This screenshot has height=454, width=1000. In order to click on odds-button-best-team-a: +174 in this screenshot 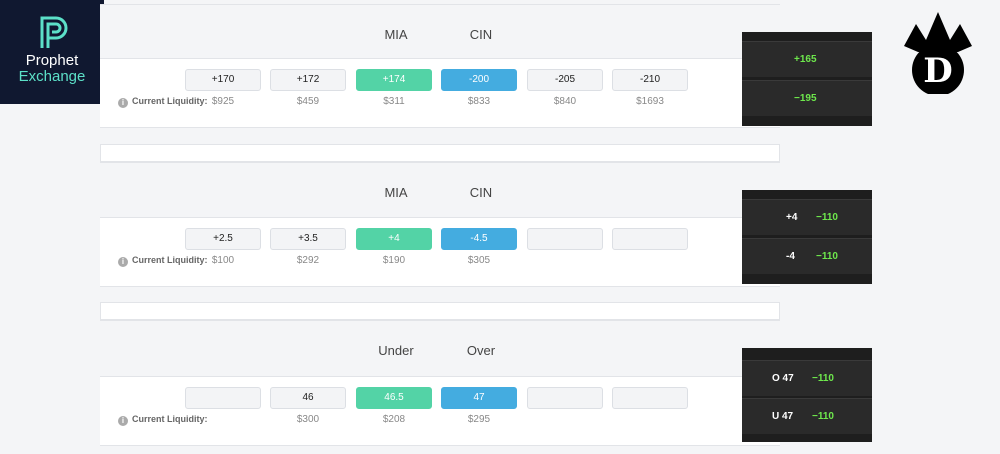, I will do `click(394, 80)`.